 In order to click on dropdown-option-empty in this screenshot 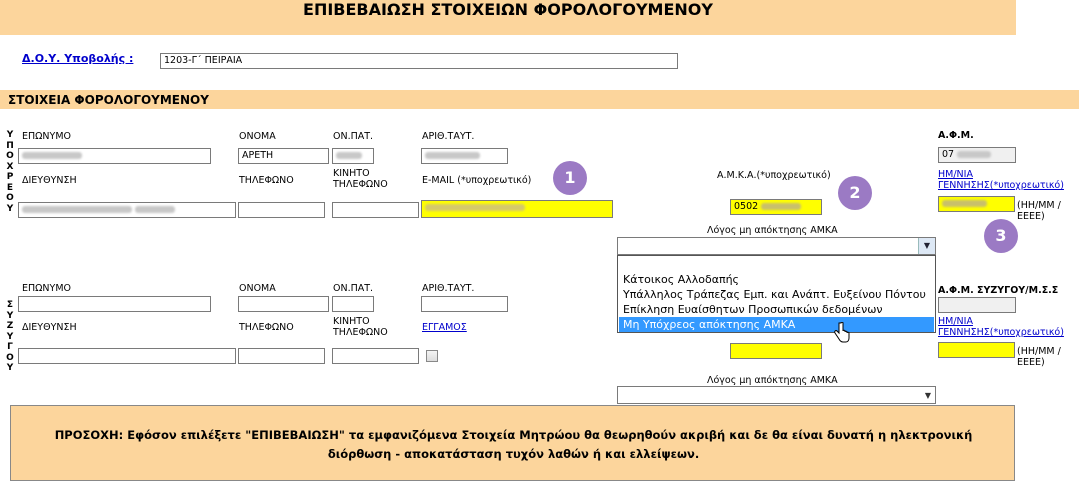, I will do `click(776, 264)`.